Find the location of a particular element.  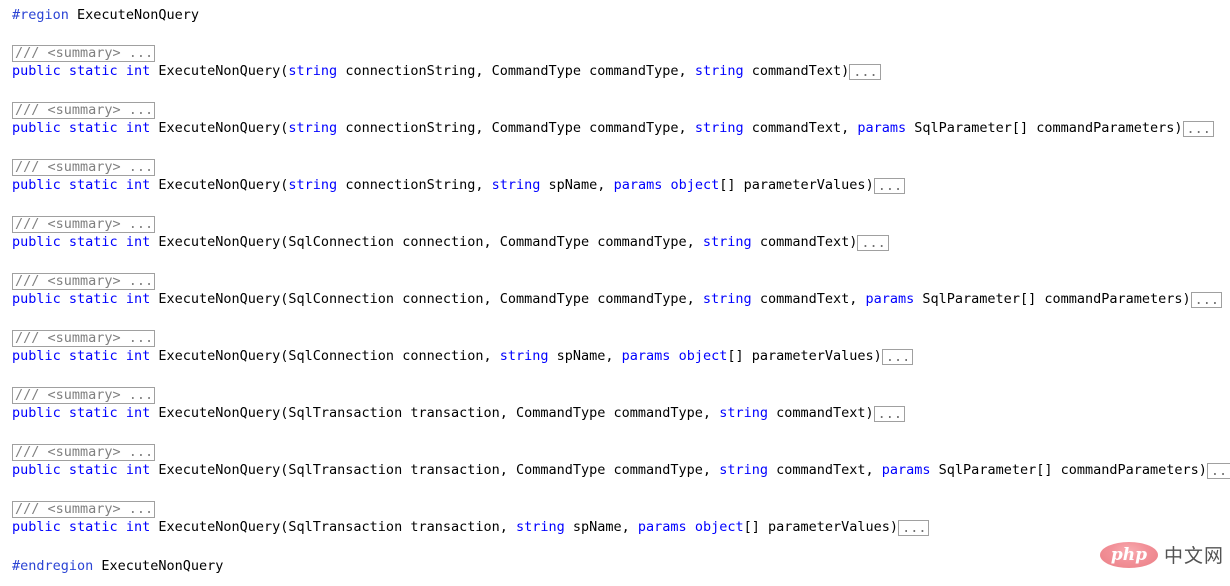

endregion-directive-line: #endregion ExecuteNonQuery is located at coordinates (117, 566).